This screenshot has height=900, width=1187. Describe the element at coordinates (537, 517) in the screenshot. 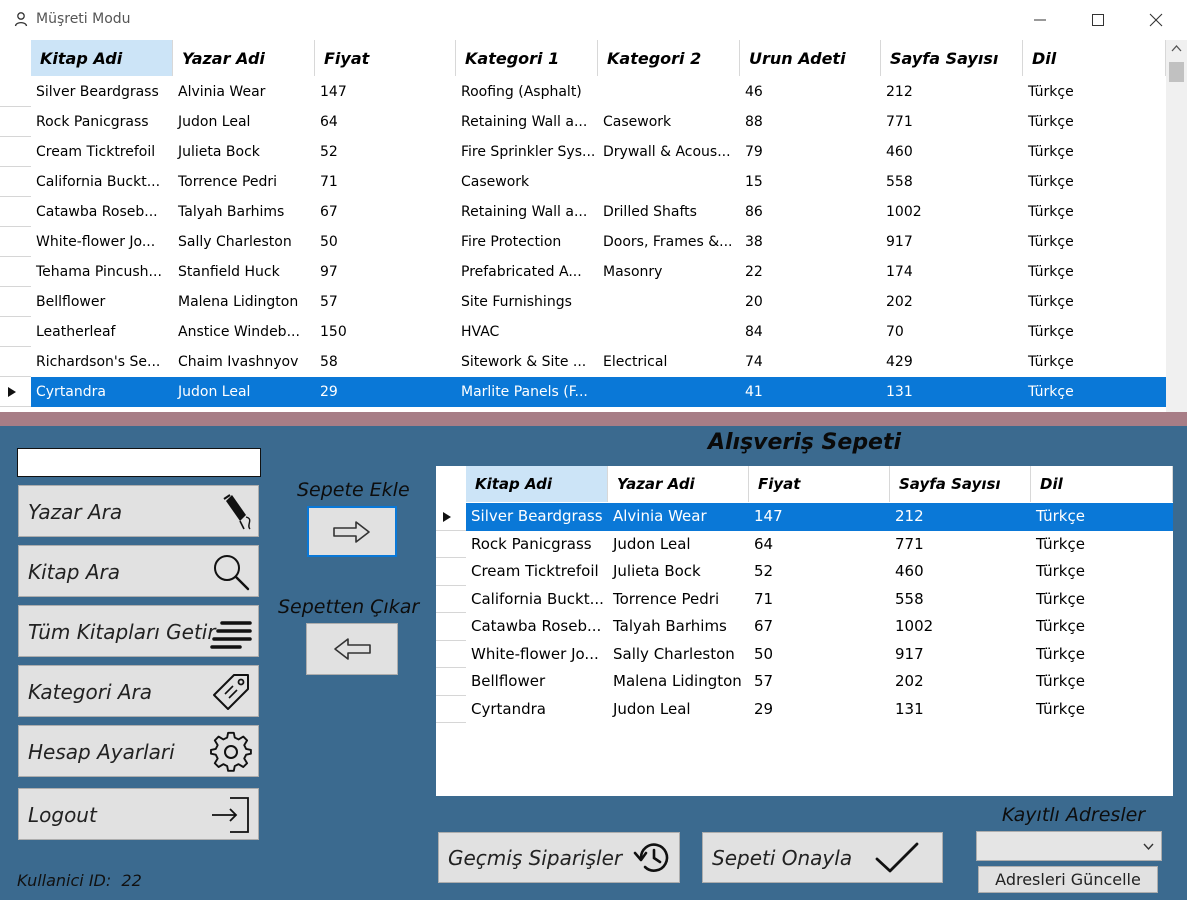

I see `cart-cell: Silver Beardgrass` at that location.